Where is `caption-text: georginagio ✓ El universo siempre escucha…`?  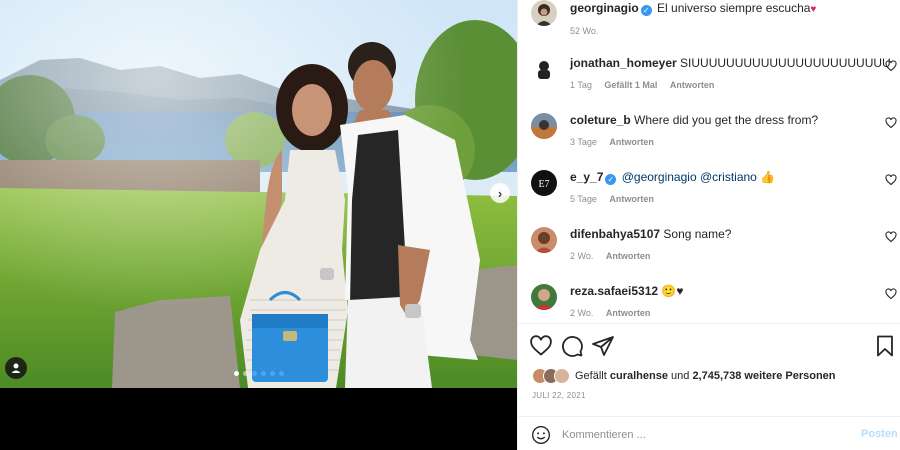
caption-text: georginagio ✓ El universo siempre escucha… is located at coordinates (725, 9).